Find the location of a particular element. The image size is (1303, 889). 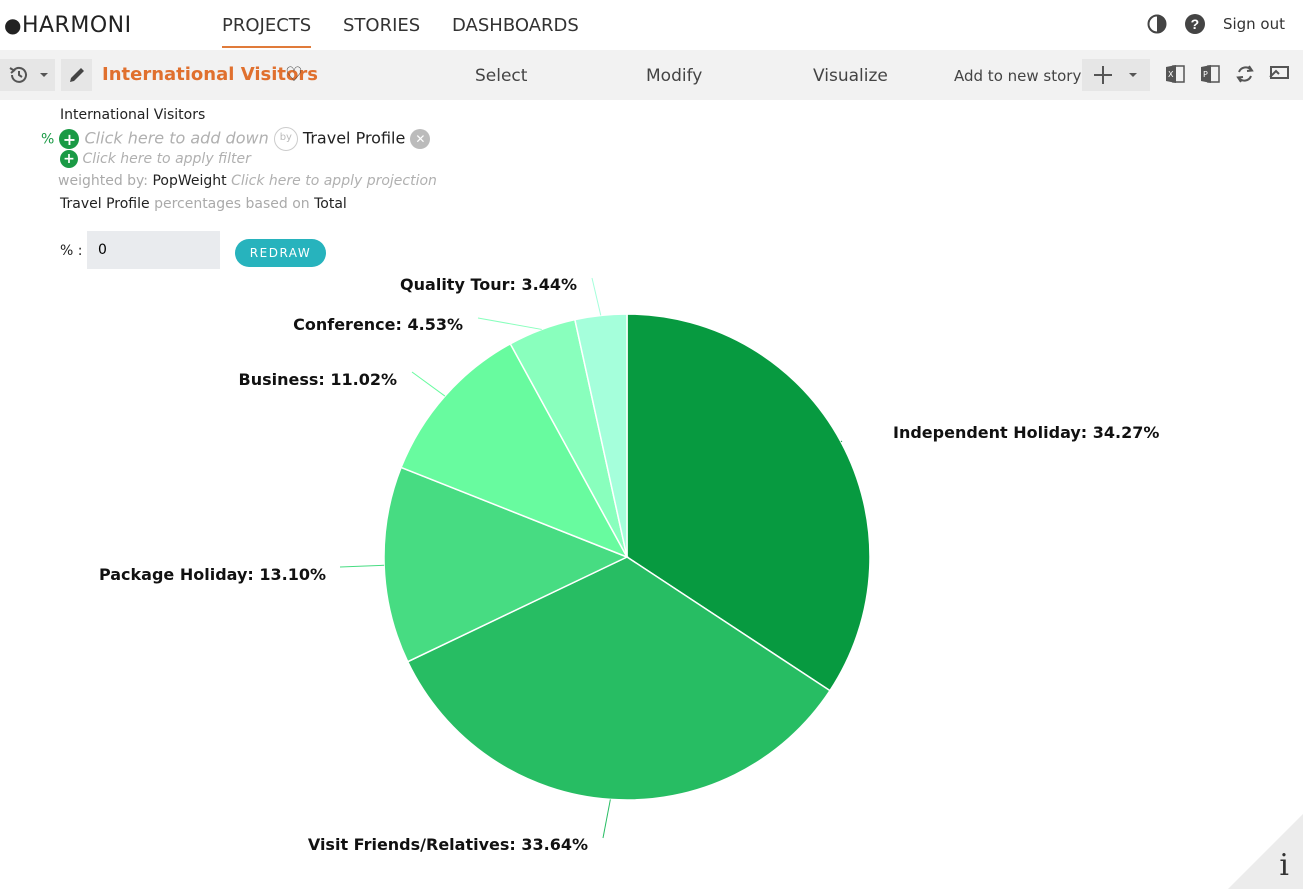

slice-label: Package Holiday: 13.10% is located at coordinates (212, 574).